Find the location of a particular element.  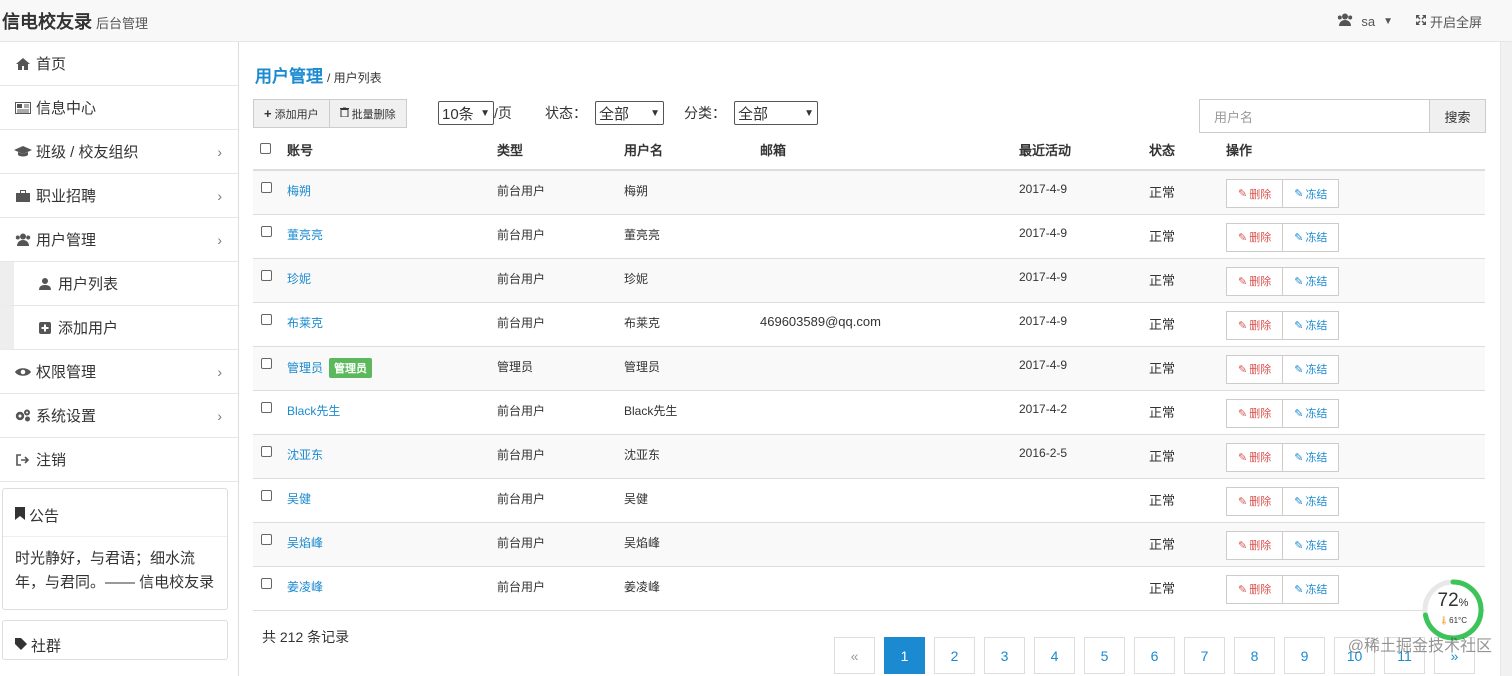

search-box: 用户名 搜索 is located at coordinates (1342, 116).